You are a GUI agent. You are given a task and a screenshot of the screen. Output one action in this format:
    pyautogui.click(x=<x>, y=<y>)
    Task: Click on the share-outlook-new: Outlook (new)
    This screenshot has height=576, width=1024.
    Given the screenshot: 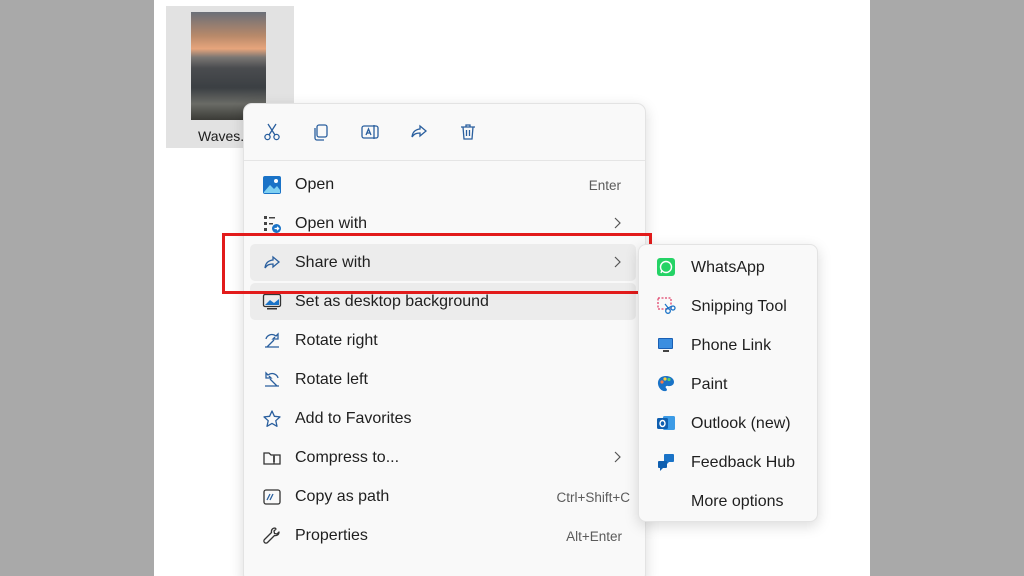 What is the action you would take?
    pyautogui.click(x=729, y=423)
    